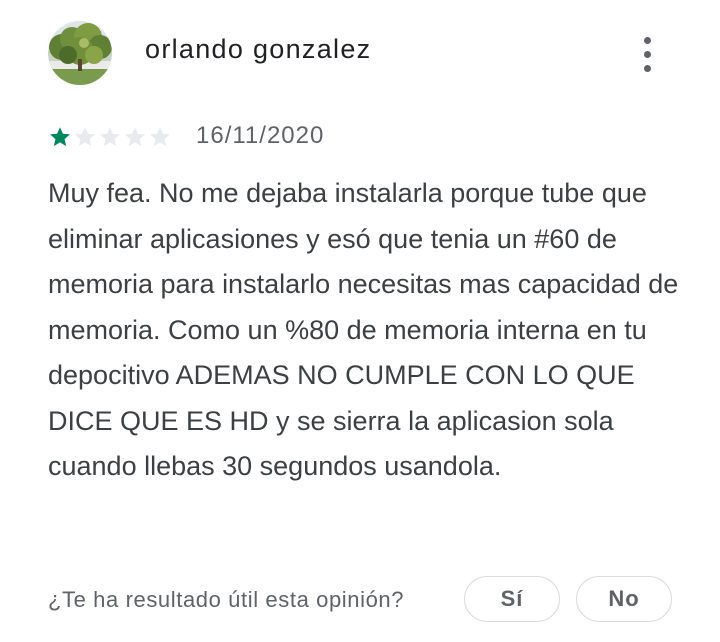 The height and width of the screenshot is (642, 720). I want to click on avatar, so click(80, 53).